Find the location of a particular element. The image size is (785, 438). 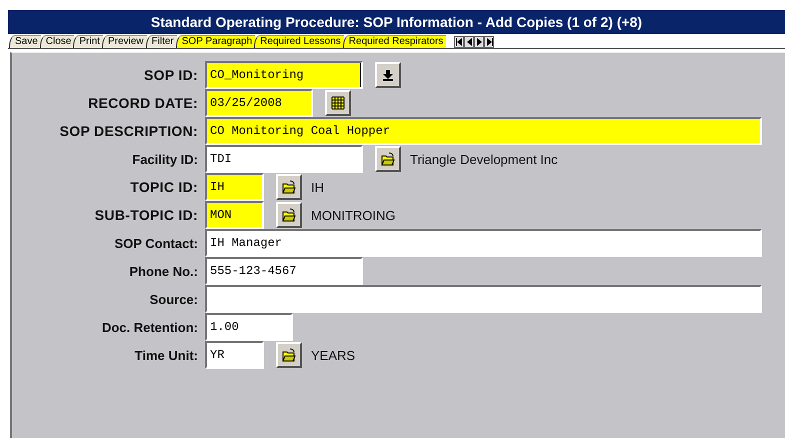

input-field: 1.00 is located at coordinates (249, 327).